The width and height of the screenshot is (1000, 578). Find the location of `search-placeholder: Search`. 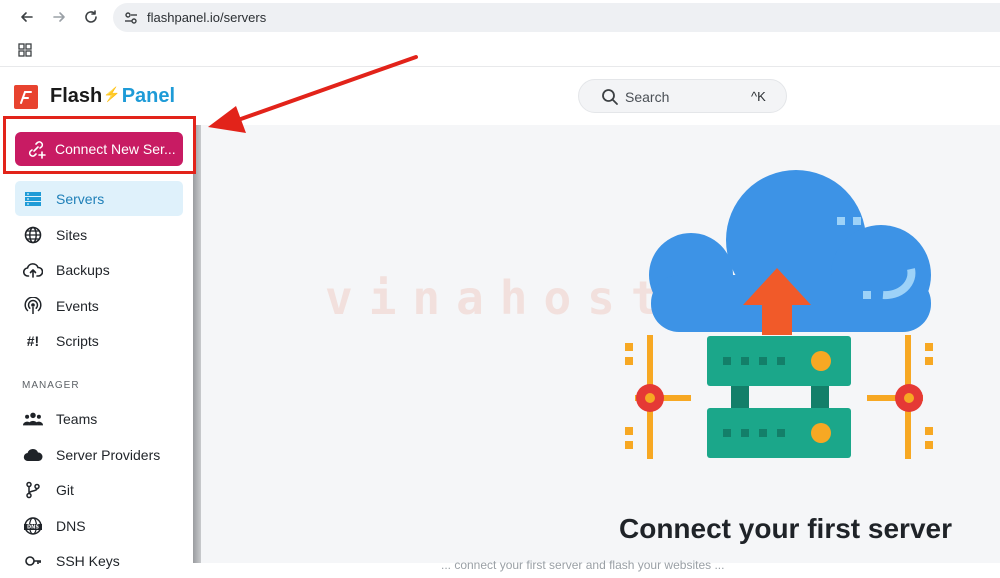

search-placeholder: Search is located at coordinates (647, 97).